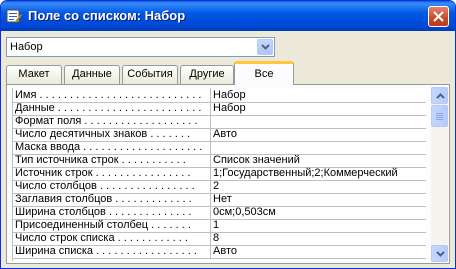 The height and width of the screenshot is (269, 456). I want to click on property-value-field: 1, so click(318, 225).